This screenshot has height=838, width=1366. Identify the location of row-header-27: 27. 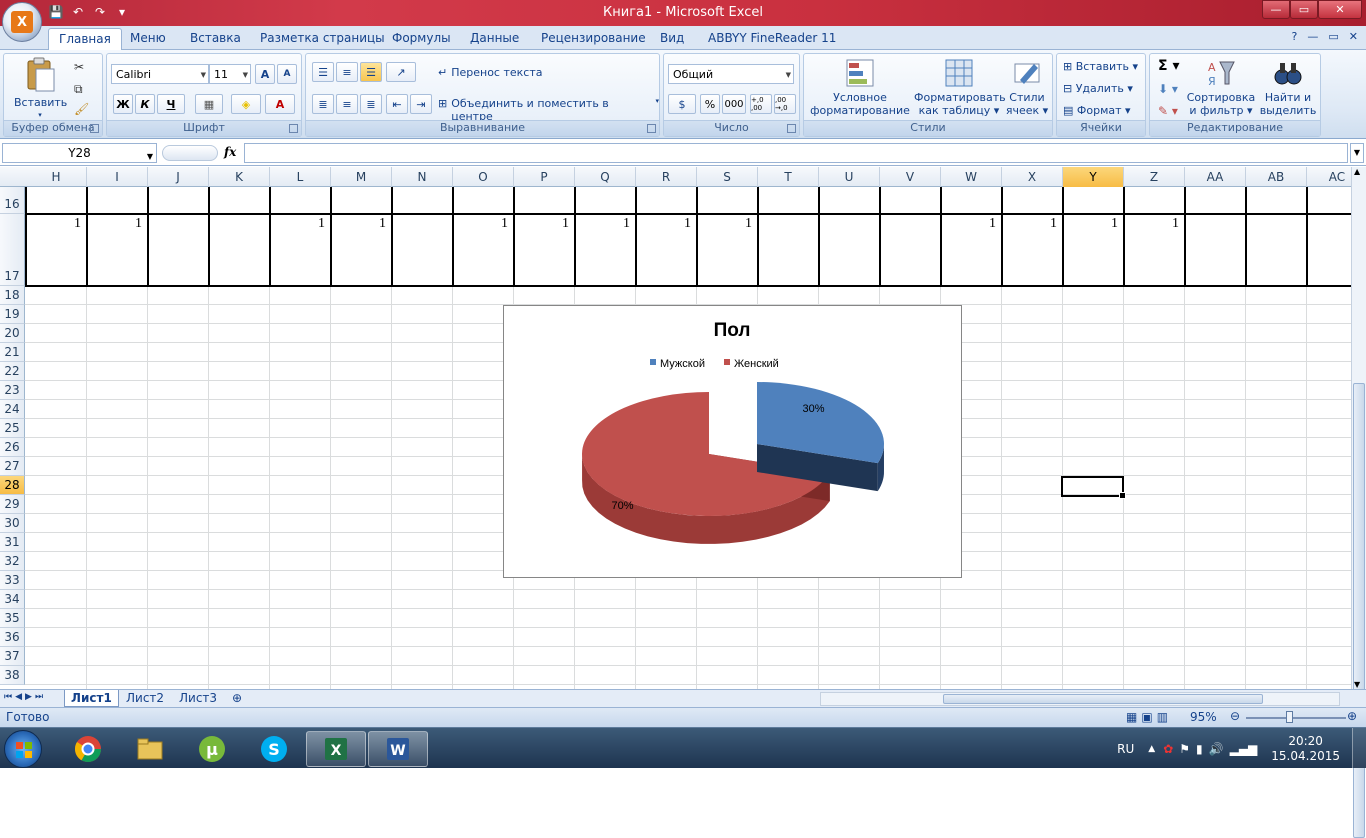
(12, 466).